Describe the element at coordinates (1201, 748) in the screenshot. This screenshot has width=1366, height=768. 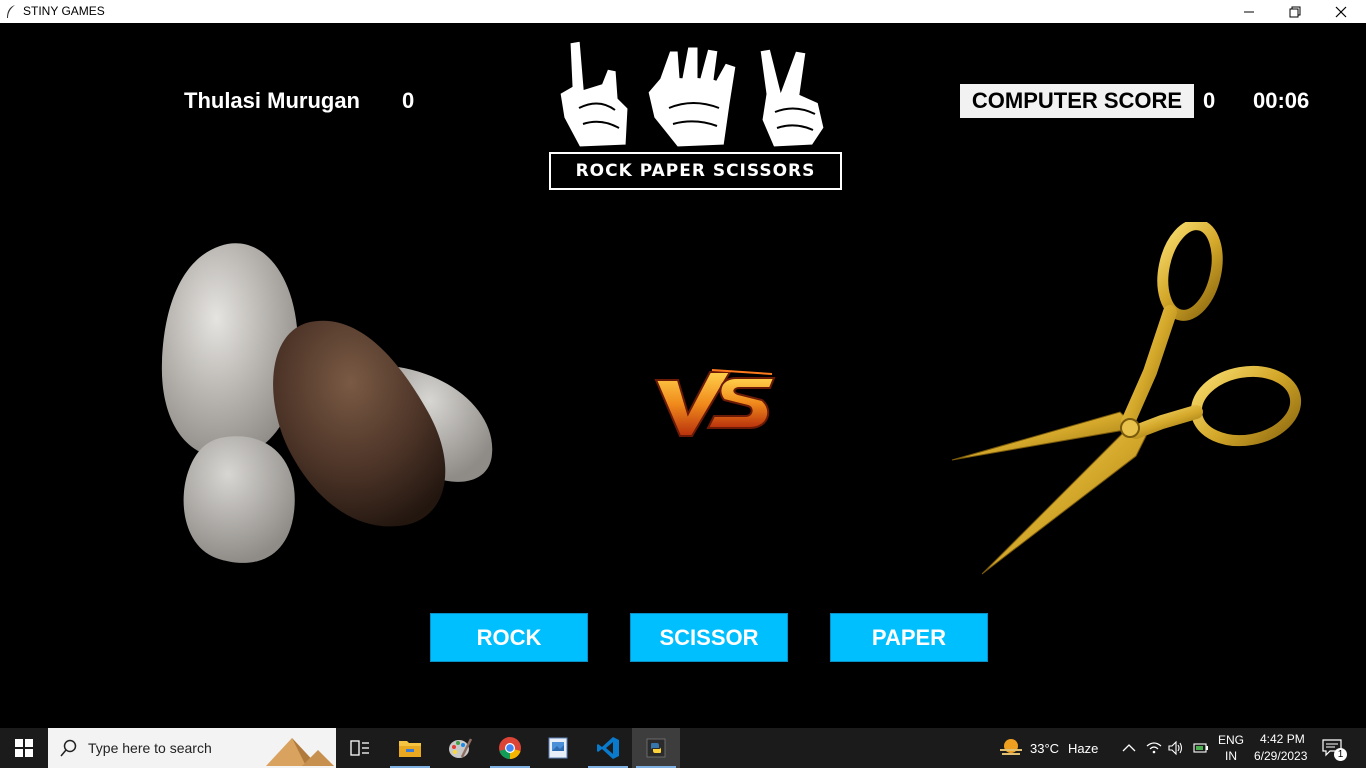
I see `battery-icon` at that location.